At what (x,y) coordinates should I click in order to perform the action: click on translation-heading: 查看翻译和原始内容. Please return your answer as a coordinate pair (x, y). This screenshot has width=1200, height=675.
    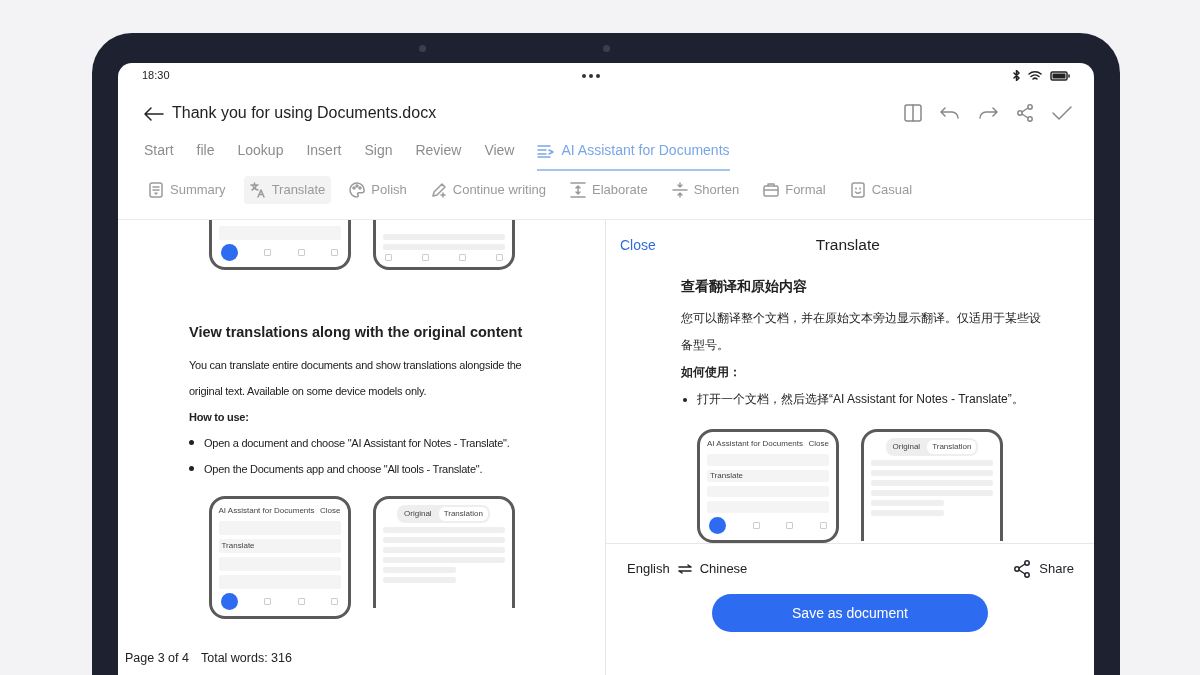
    Looking at the image, I should click on (744, 286).